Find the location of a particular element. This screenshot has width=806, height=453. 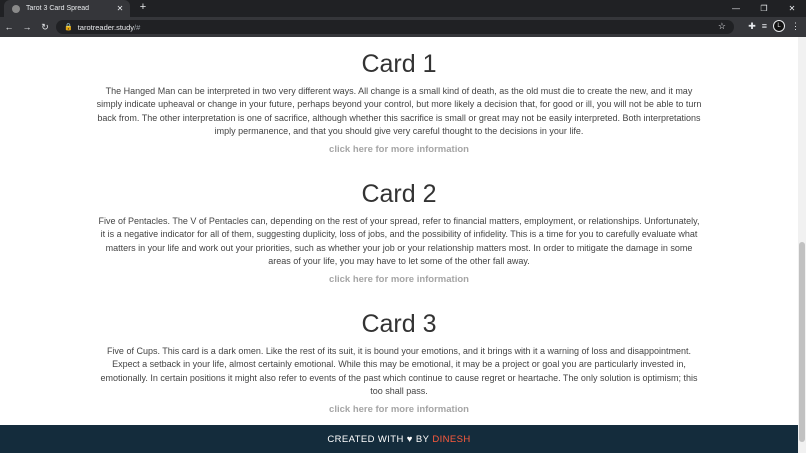

restore-icon: ❐ is located at coordinates (764, 8).